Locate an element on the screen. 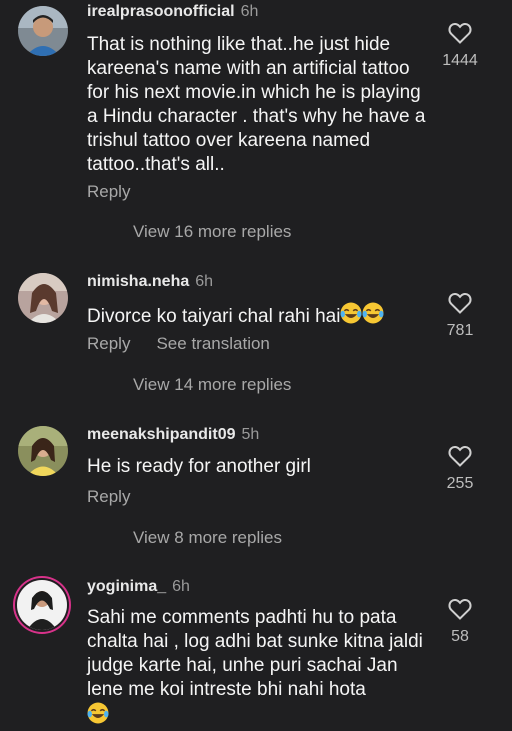 The height and width of the screenshot is (731, 512). comment-text: Divorce ko taiyari chal rahi hai is located at coordinates (267, 315).